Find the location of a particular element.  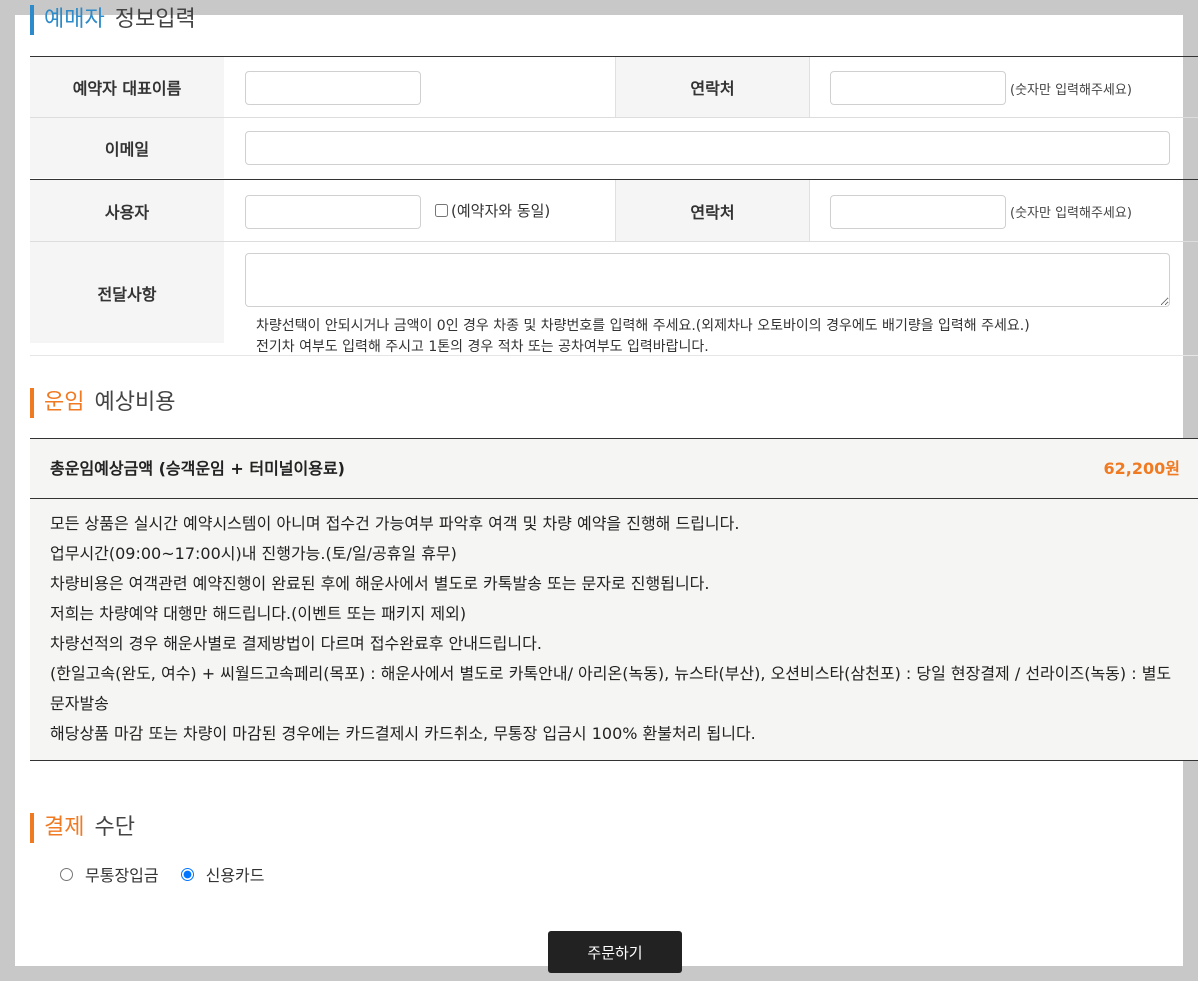

same-as-booker-label: (예약자와 동일) is located at coordinates (501, 211).